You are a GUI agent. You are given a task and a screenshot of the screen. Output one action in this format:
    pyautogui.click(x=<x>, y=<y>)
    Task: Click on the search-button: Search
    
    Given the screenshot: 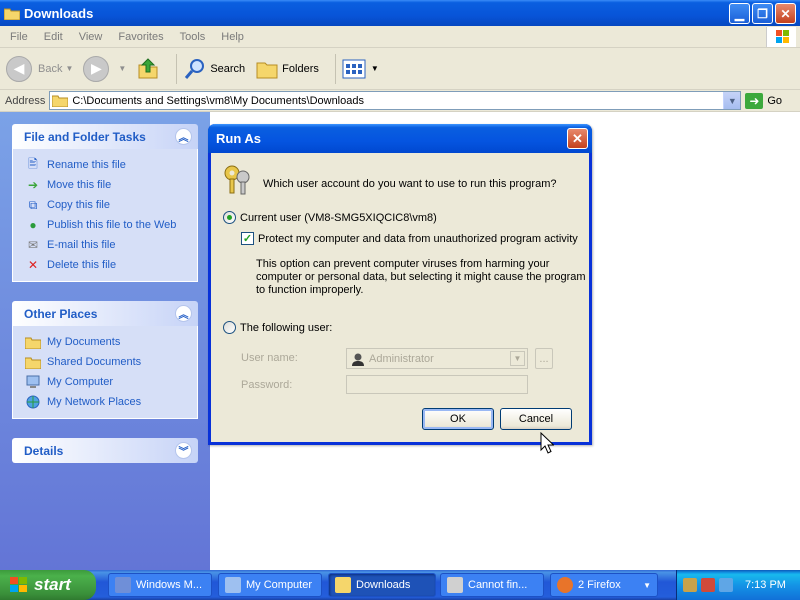 What is the action you would take?
    pyautogui.click(x=214, y=69)
    